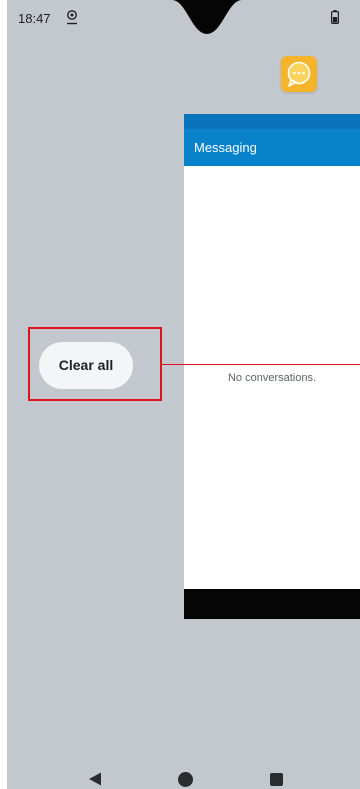  I want to click on messaging-app-icon, so click(299, 74).